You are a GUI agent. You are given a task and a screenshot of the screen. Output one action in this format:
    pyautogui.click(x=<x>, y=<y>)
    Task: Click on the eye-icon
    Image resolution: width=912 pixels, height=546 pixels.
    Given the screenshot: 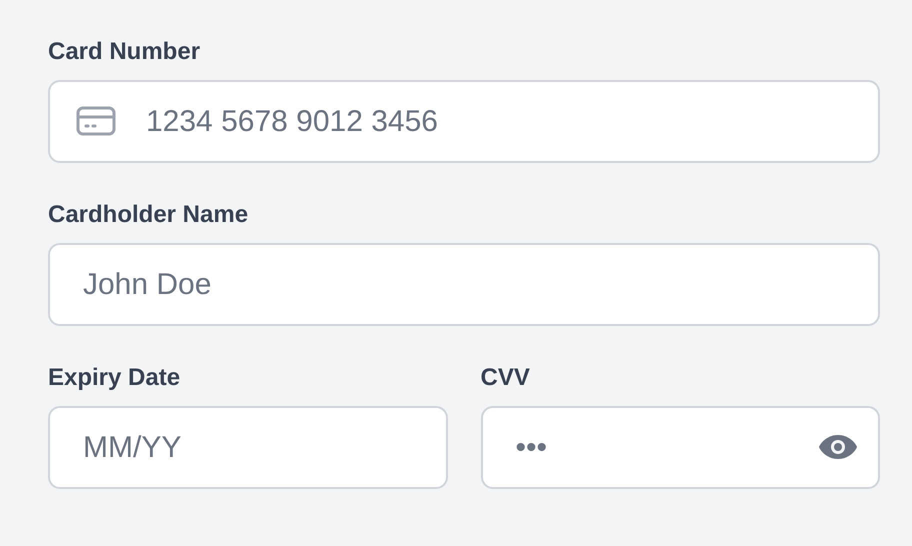 What is the action you would take?
    pyautogui.click(x=838, y=447)
    